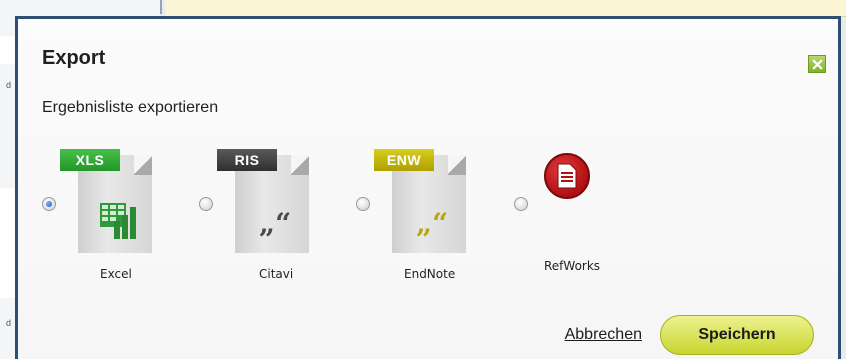 This screenshot has width=846, height=359. Describe the element at coordinates (404, 160) in the screenshot. I see `format-tag-enw: ENW` at that location.